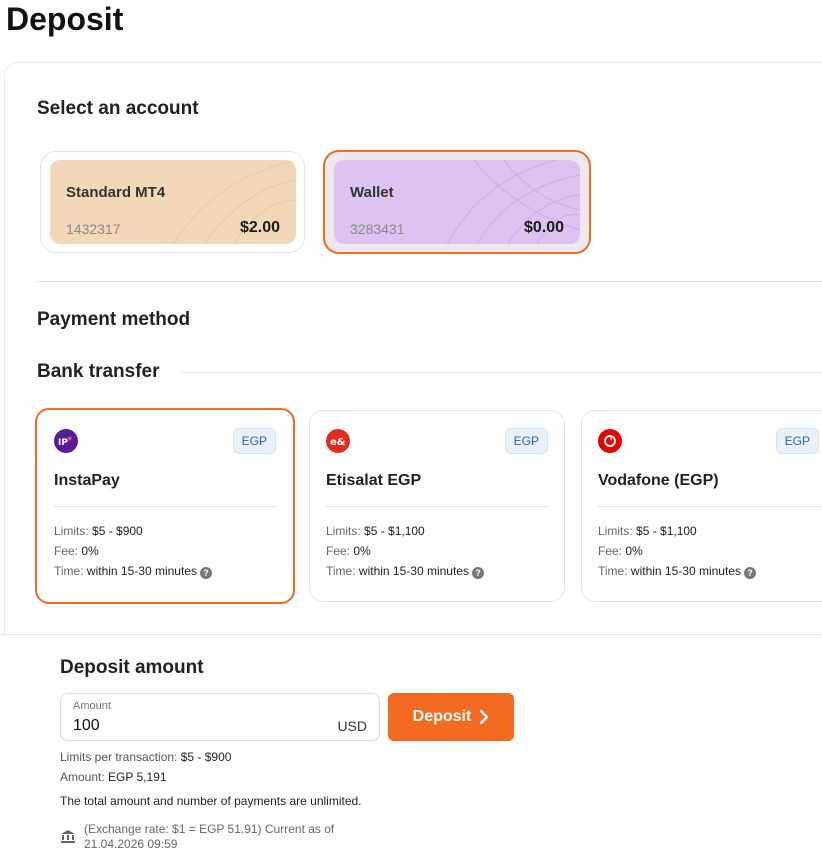 This screenshot has height=852, width=822. What do you see at coordinates (92, 706) in the screenshot?
I see `amount-label: Amount` at bounding box center [92, 706].